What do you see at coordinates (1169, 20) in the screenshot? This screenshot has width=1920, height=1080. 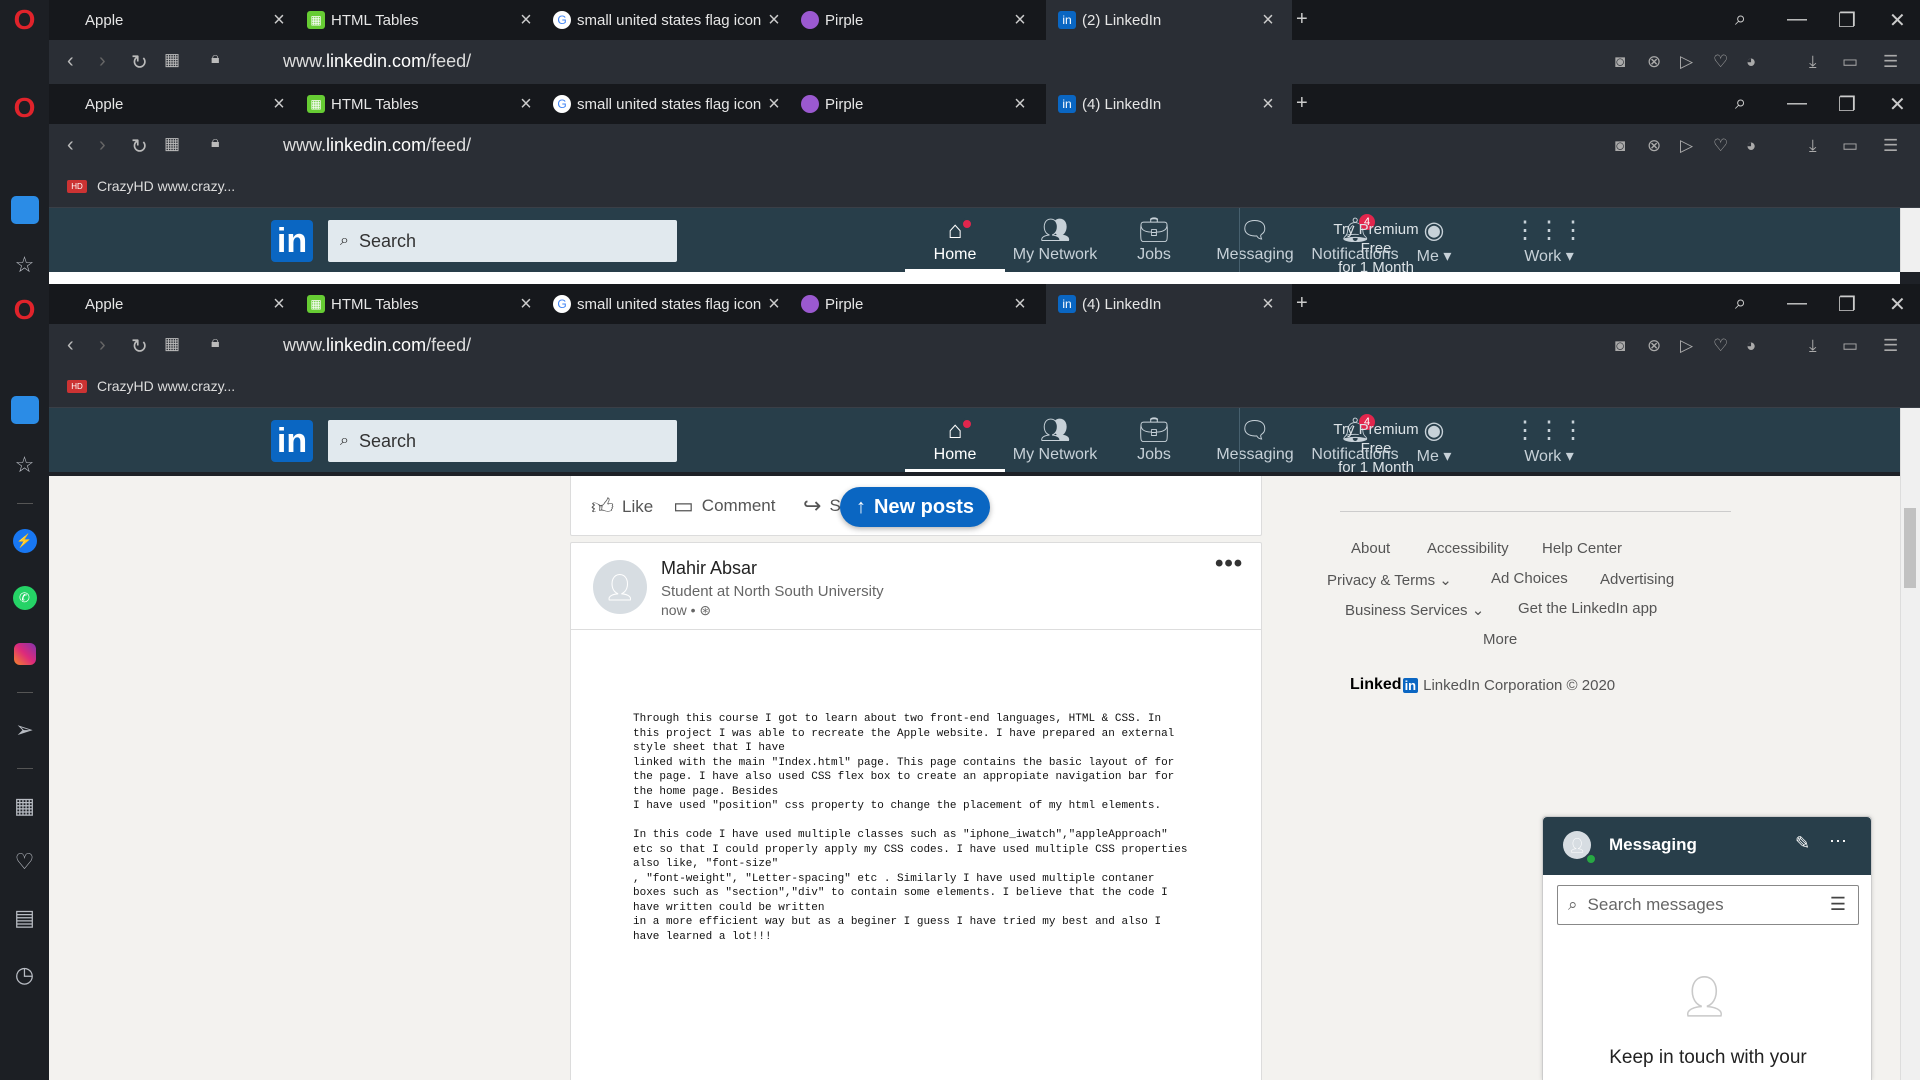 I see `tab-linkedin: in (2) LinkedIn` at bounding box center [1169, 20].